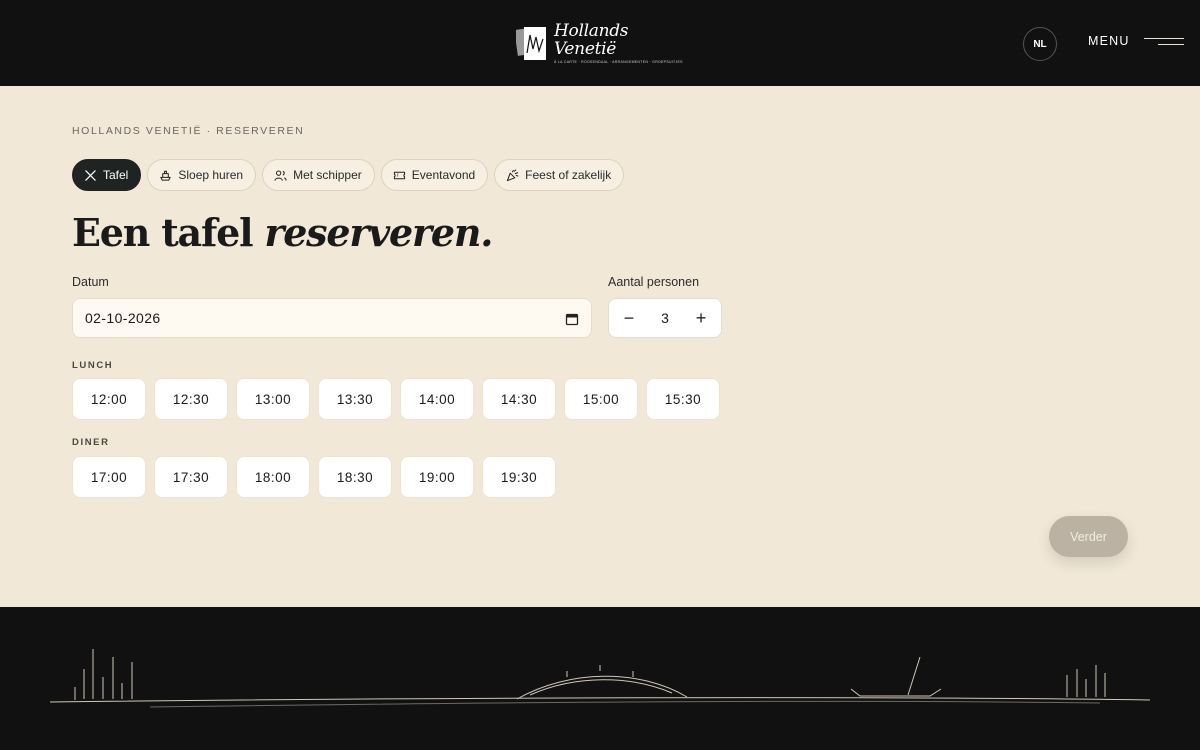 The height and width of the screenshot is (750, 1200). I want to click on persons-stepper: − 3 +, so click(665, 318).